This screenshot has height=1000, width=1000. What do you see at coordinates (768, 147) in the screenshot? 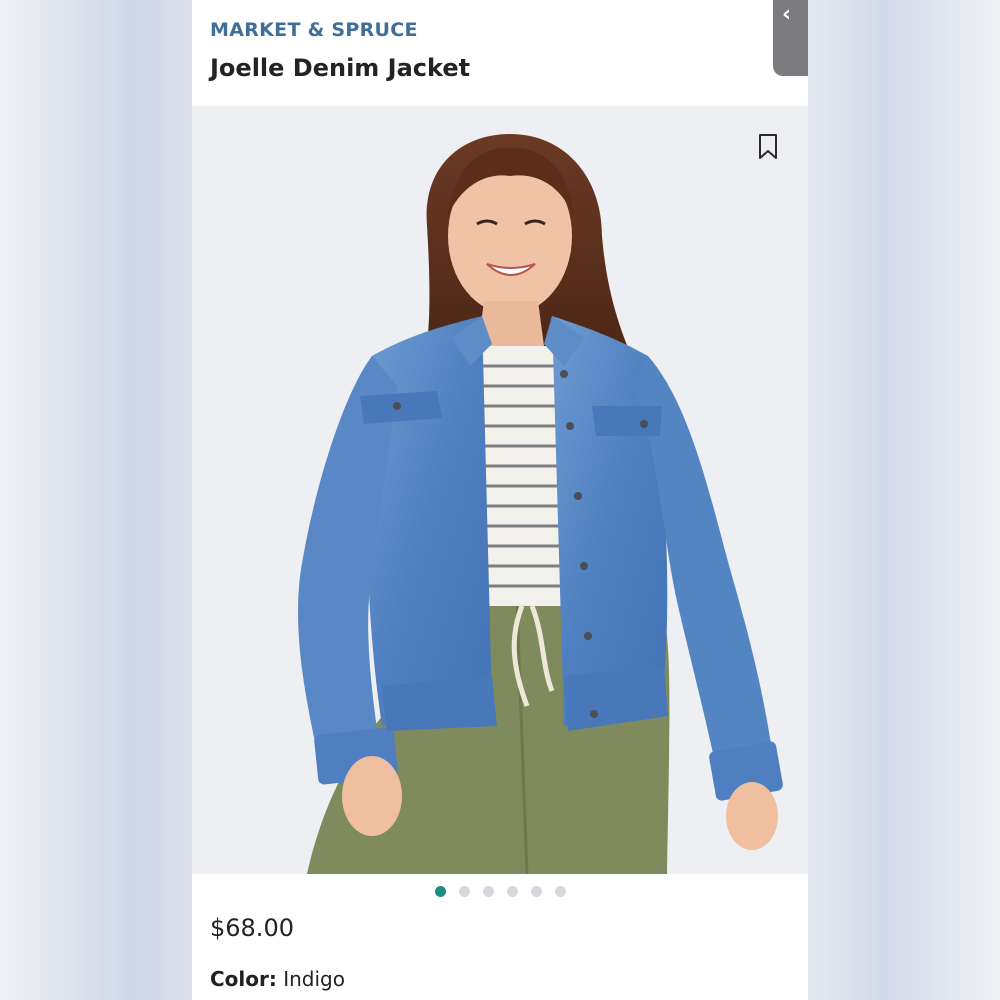
I see `bookmark-icon` at bounding box center [768, 147].